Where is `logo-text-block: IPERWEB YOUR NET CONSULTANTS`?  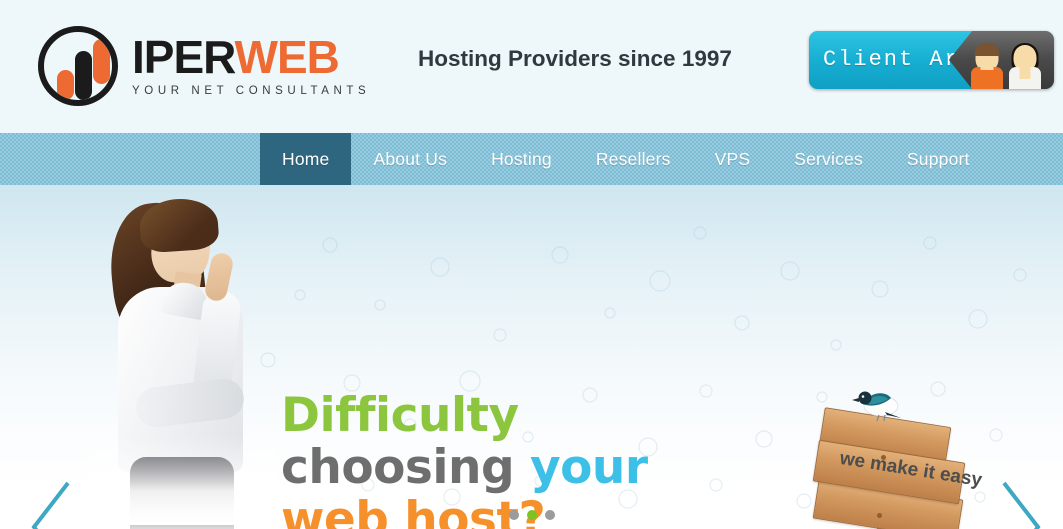 logo-text-block: IPERWEB YOUR NET CONSULTANTS is located at coordinates (251, 66).